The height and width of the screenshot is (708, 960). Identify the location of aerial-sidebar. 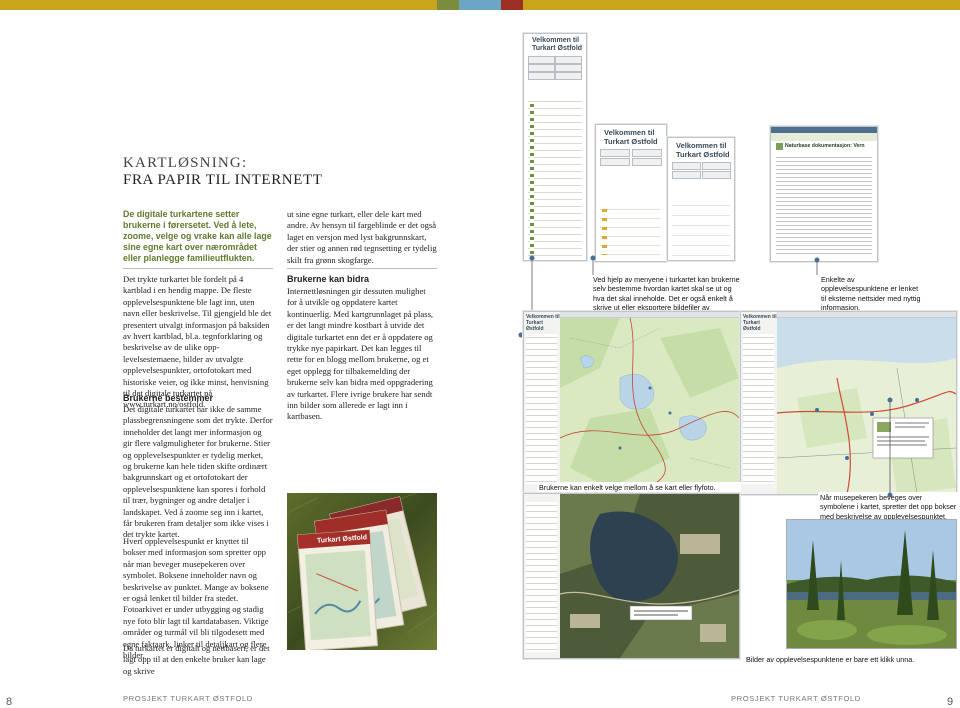
(542, 576).